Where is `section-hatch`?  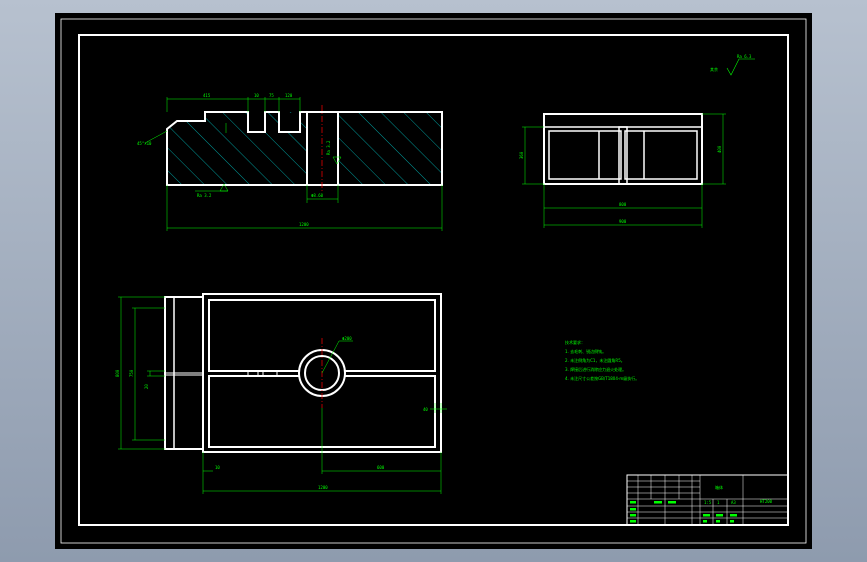 section-hatch is located at coordinates (304, 148).